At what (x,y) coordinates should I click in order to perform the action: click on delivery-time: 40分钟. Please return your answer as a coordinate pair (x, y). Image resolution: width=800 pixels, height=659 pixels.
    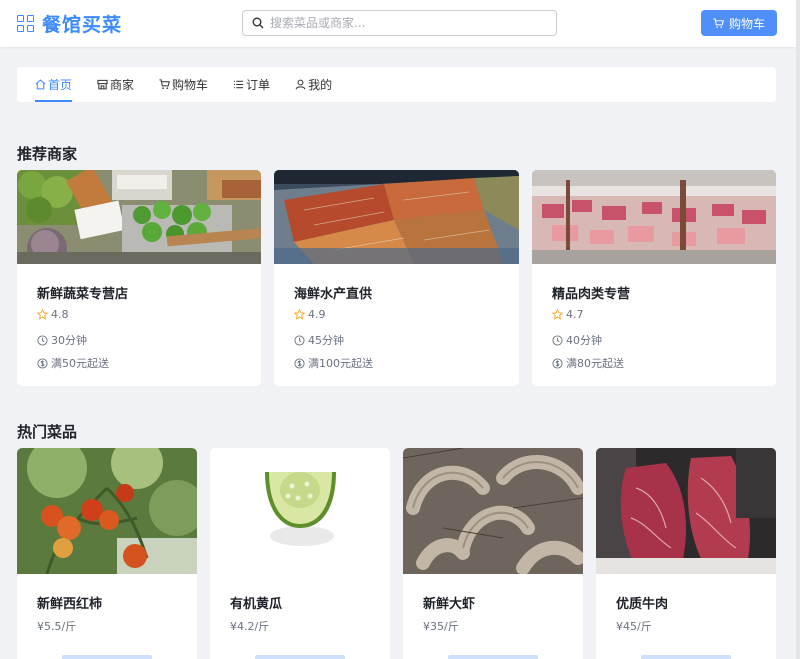
    Looking at the image, I should click on (584, 340).